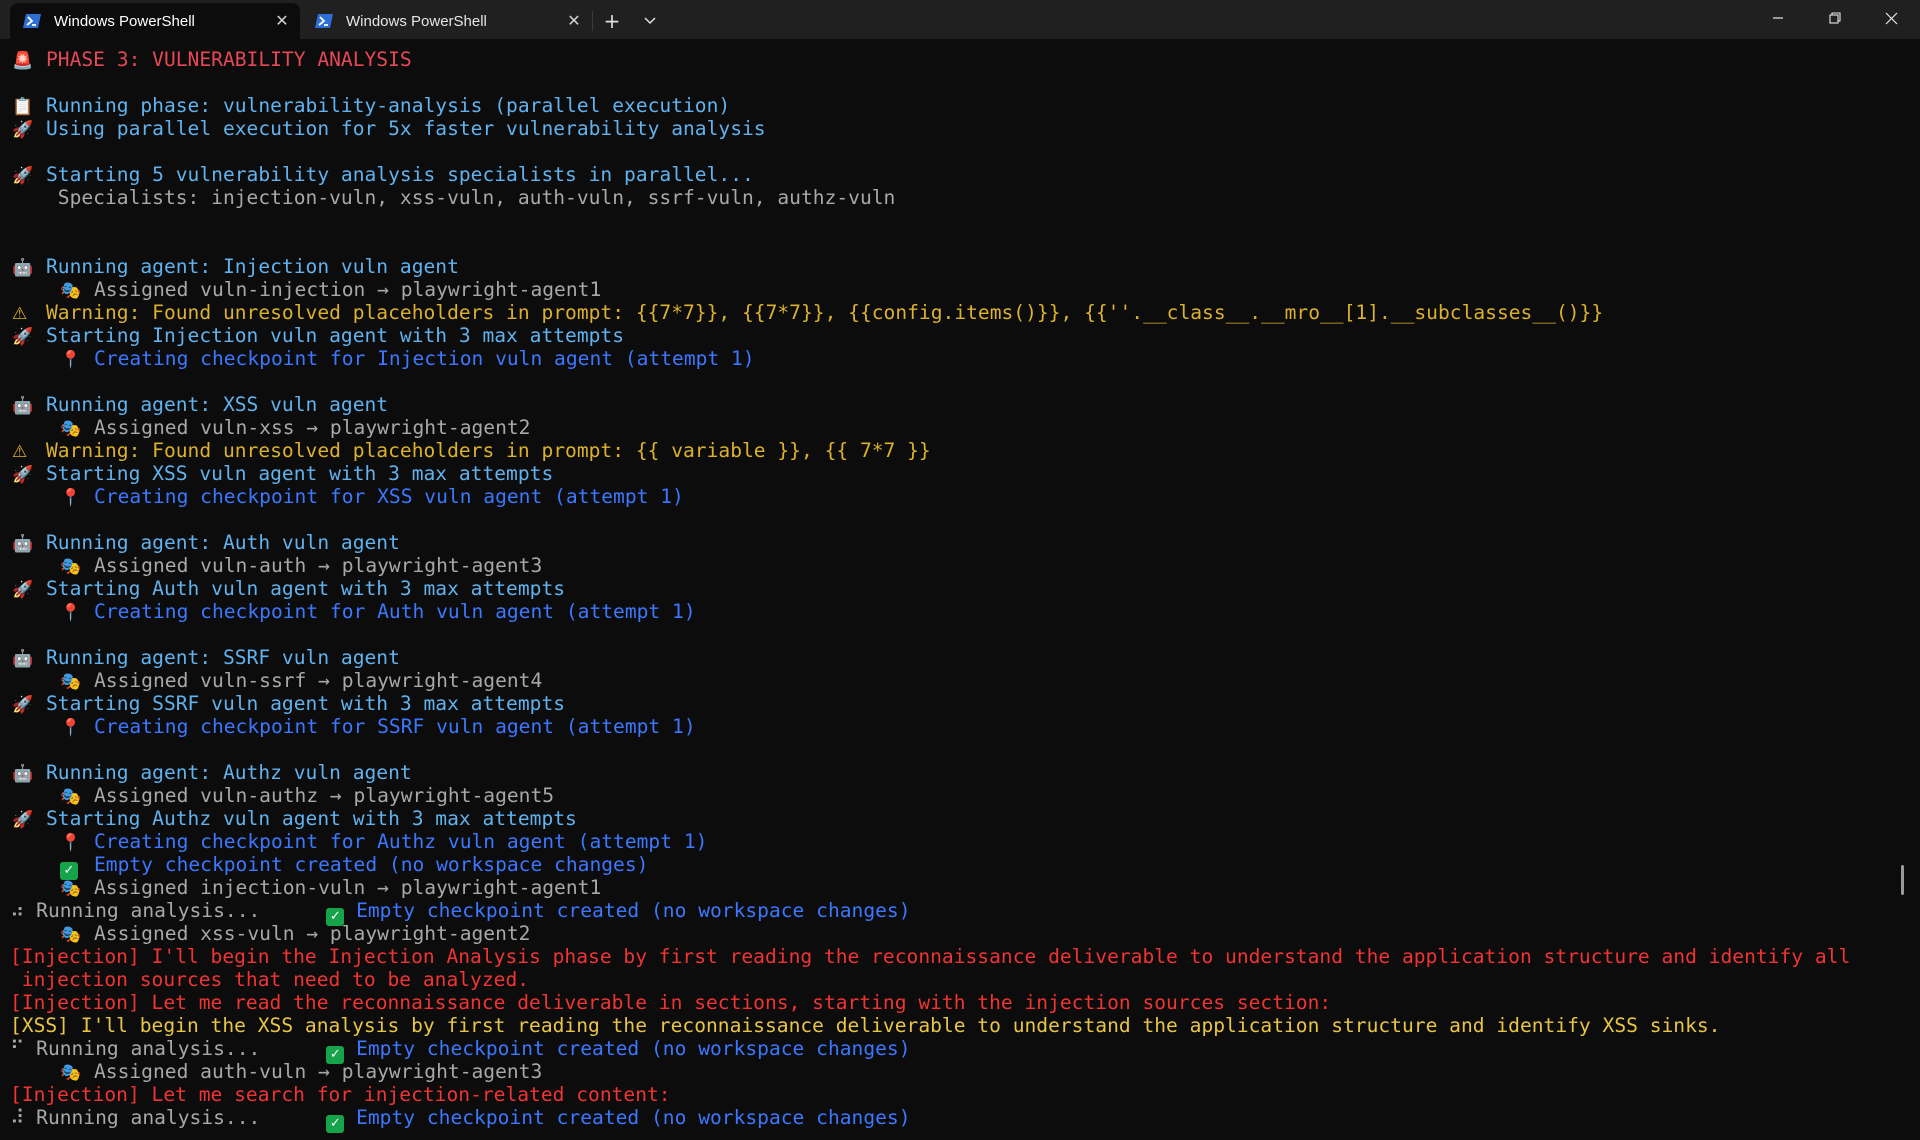  Describe the element at coordinates (223, 657) in the screenshot. I see `log-text: Running agent: SSRF vuln agent` at that location.